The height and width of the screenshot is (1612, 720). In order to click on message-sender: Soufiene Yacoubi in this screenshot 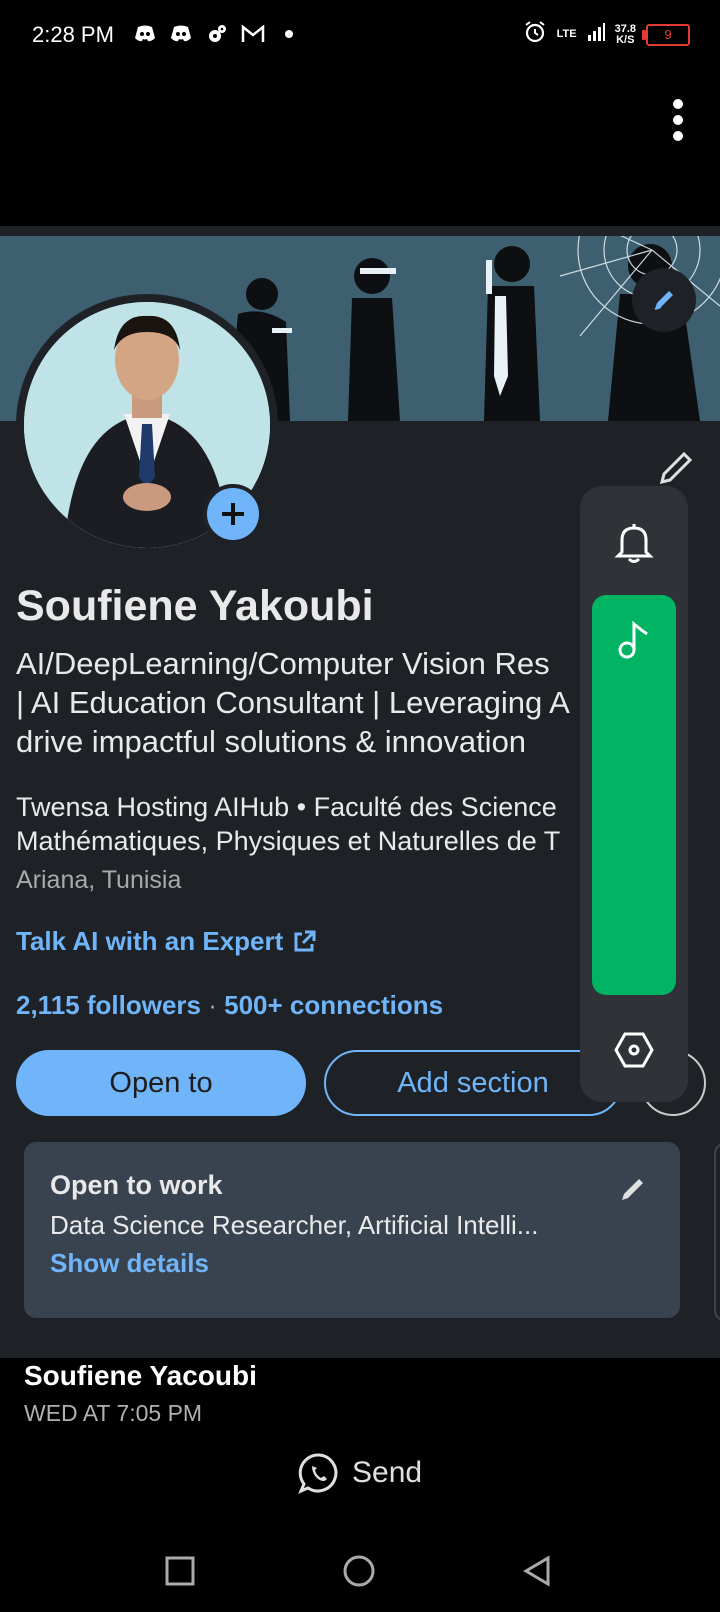, I will do `click(140, 1375)`.